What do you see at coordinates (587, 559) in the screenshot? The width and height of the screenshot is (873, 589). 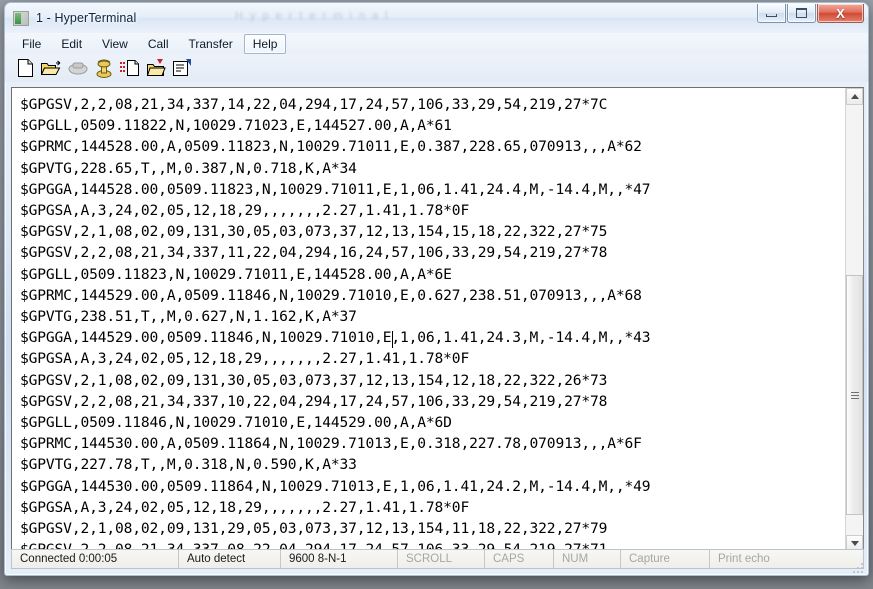 I see `status-num: NUM` at bounding box center [587, 559].